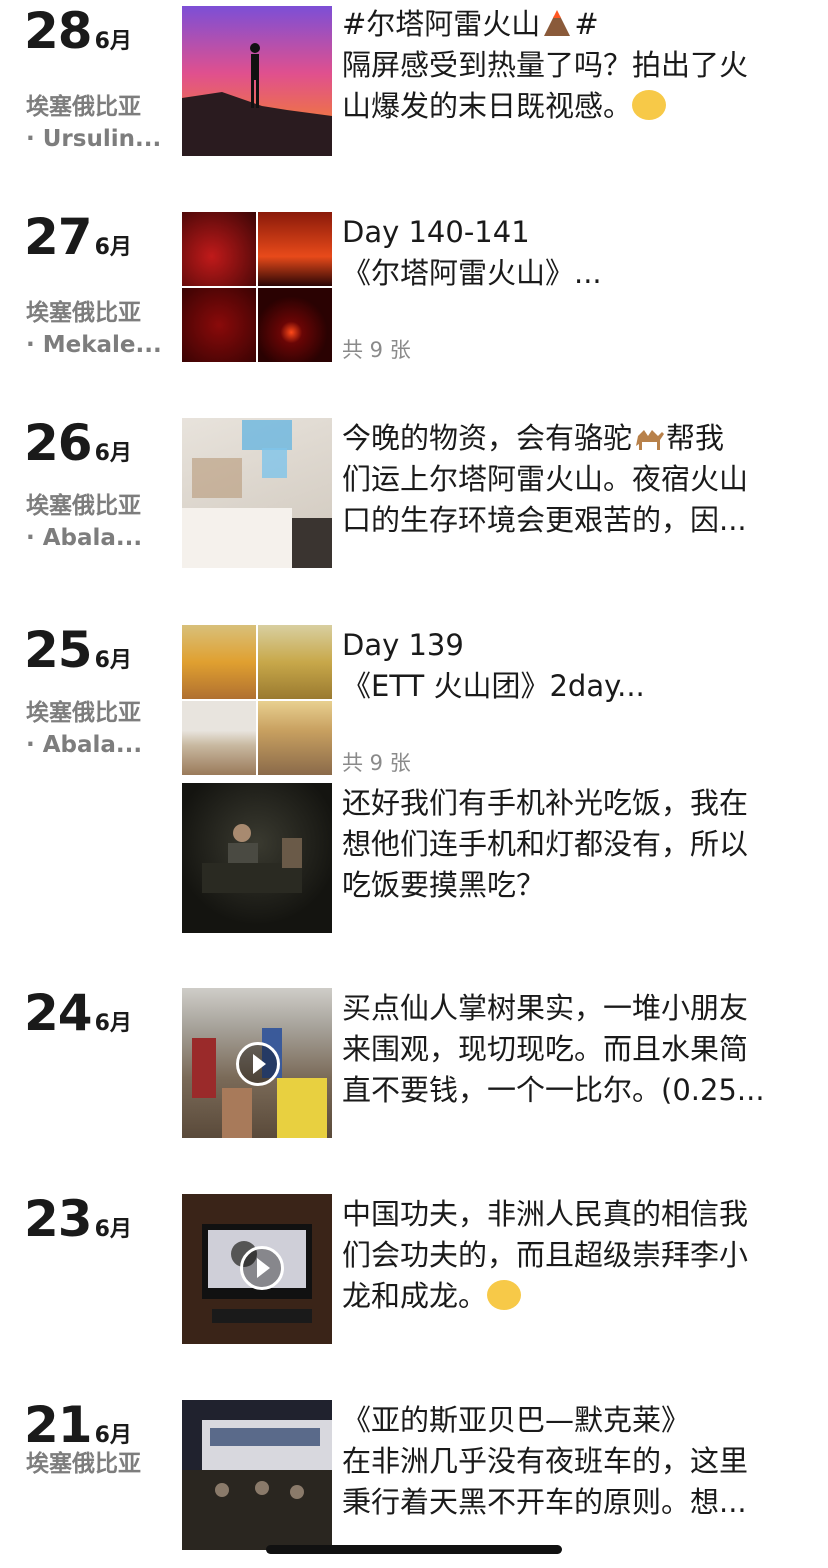 The image size is (828, 1568). Describe the element at coordinates (545, 844) in the screenshot. I see `post-text-2: 还好我们有手机补光吃饭，我在 想他们连手机和灯都没有，所以 吃饭要摸黑吃？` at that location.